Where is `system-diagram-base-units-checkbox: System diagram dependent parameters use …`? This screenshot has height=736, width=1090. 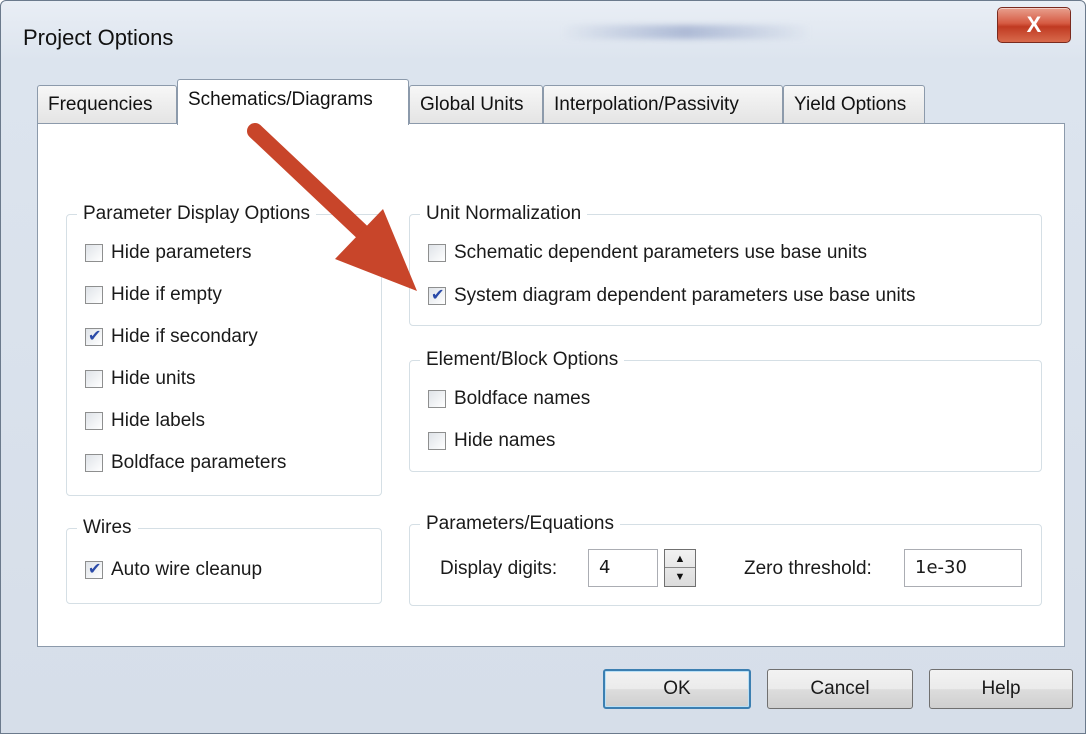 system-diagram-base-units-checkbox: System diagram dependent parameters use … is located at coordinates (672, 296).